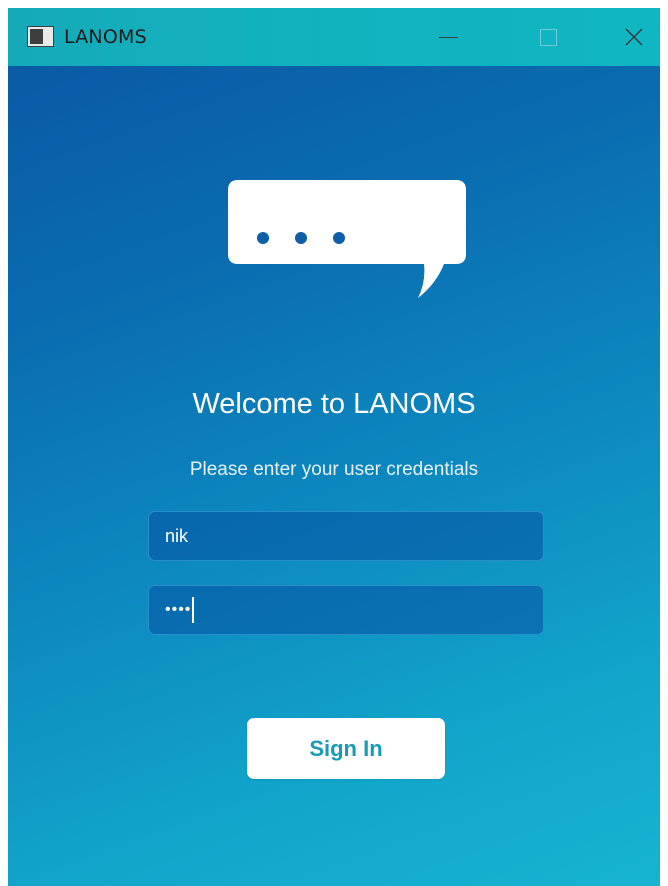 Image resolution: width=668 pixels, height=886 pixels. What do you see at coordinates (40, 36) in the screenshot?
I see `app-window-icon` at bounding box center [40, 36].